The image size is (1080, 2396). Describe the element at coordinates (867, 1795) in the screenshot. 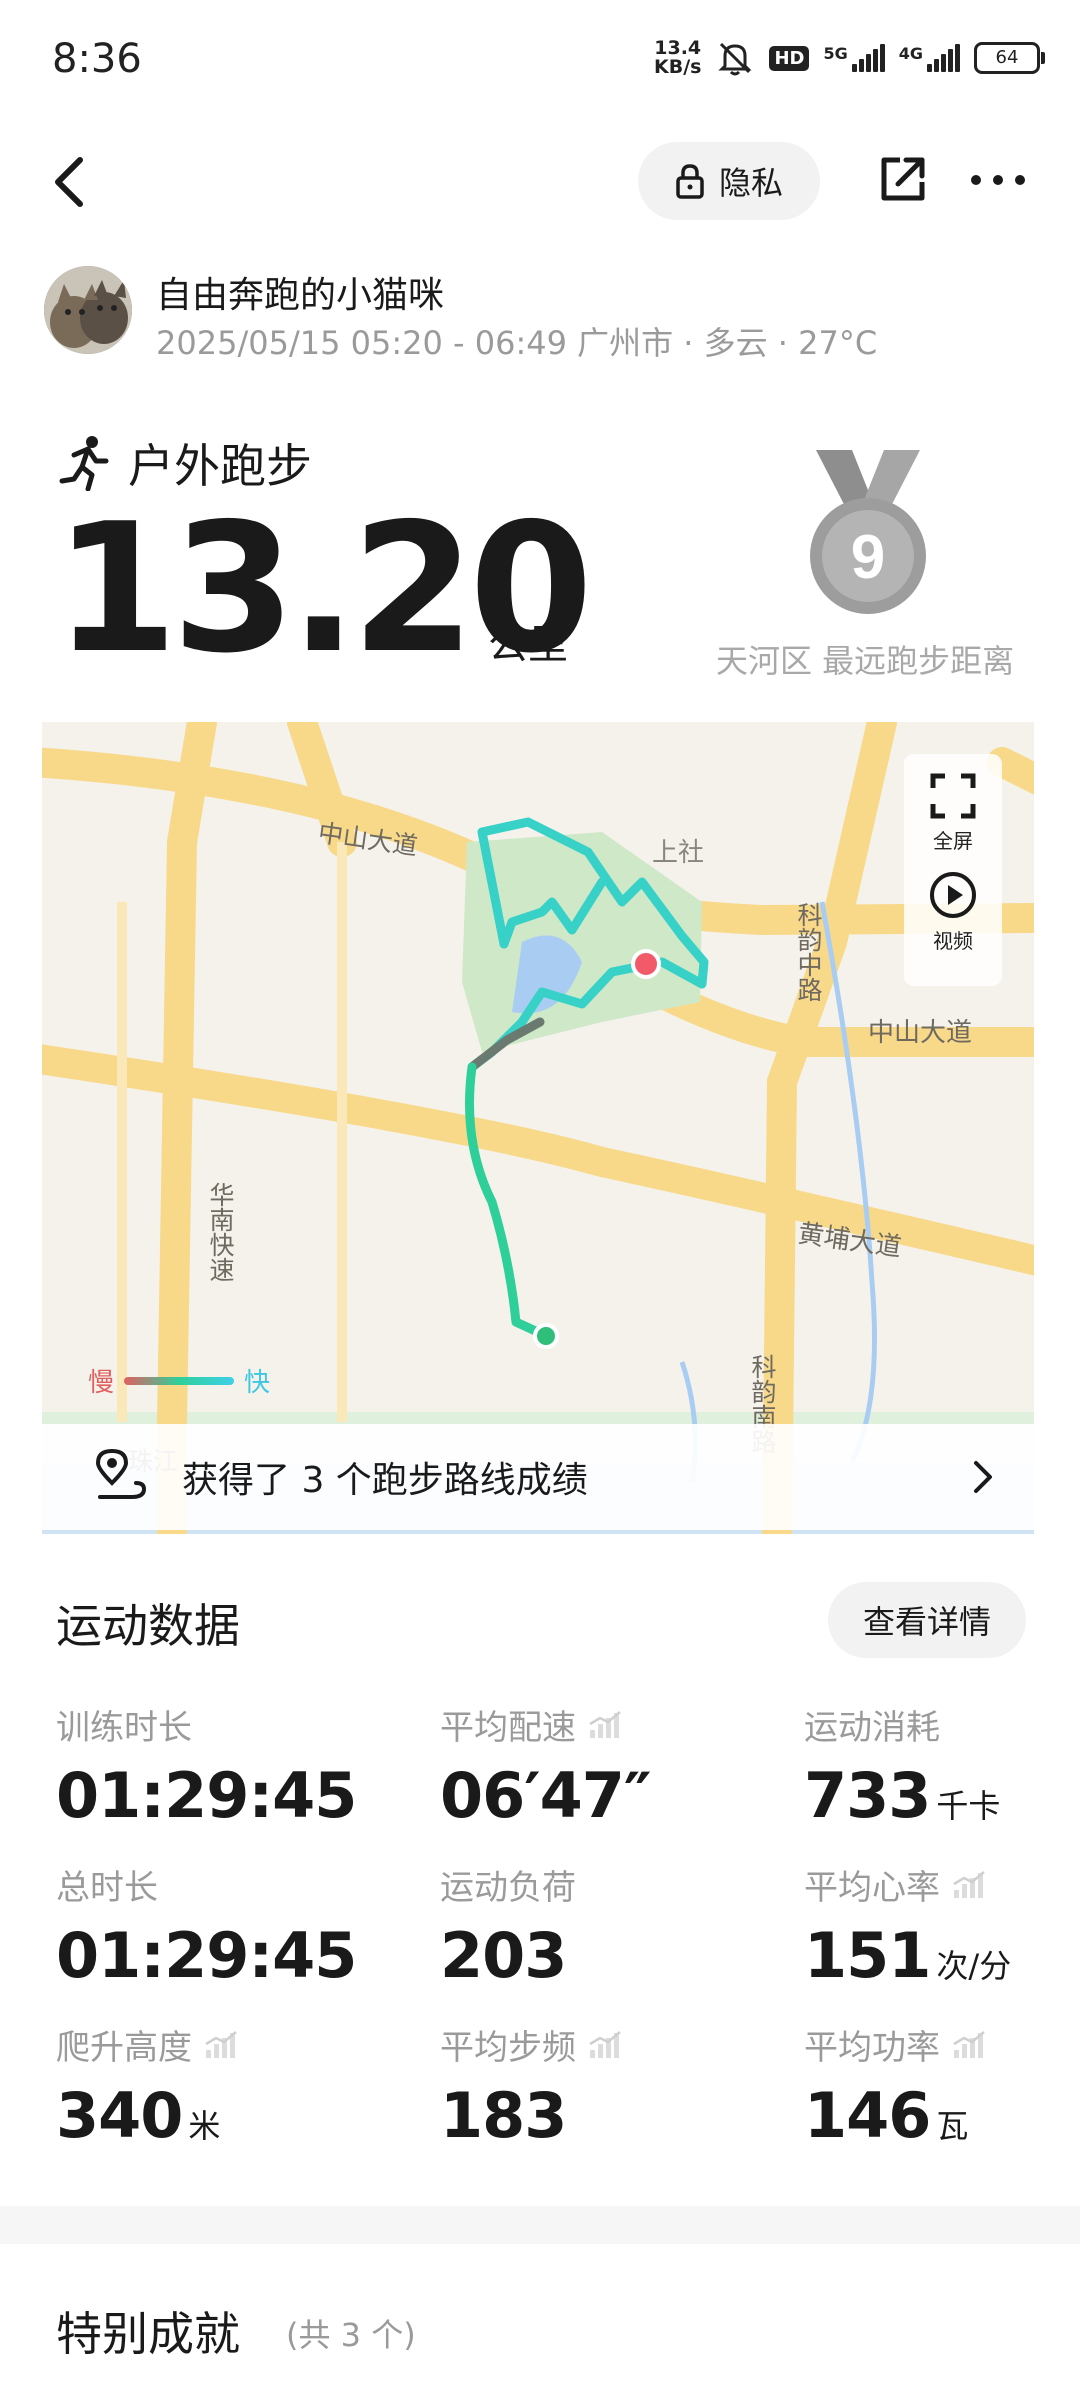

I see `stat-value: 733` at that location.